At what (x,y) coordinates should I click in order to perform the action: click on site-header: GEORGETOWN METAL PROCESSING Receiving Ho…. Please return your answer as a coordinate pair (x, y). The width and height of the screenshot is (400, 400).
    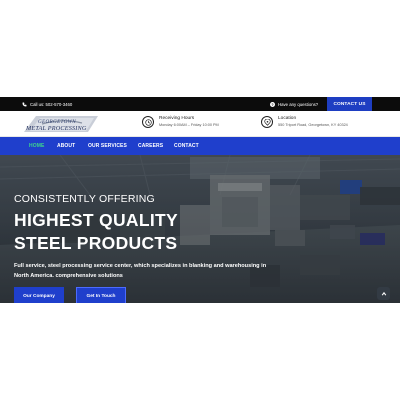
    Looking at the image, I should click on (200, 124).